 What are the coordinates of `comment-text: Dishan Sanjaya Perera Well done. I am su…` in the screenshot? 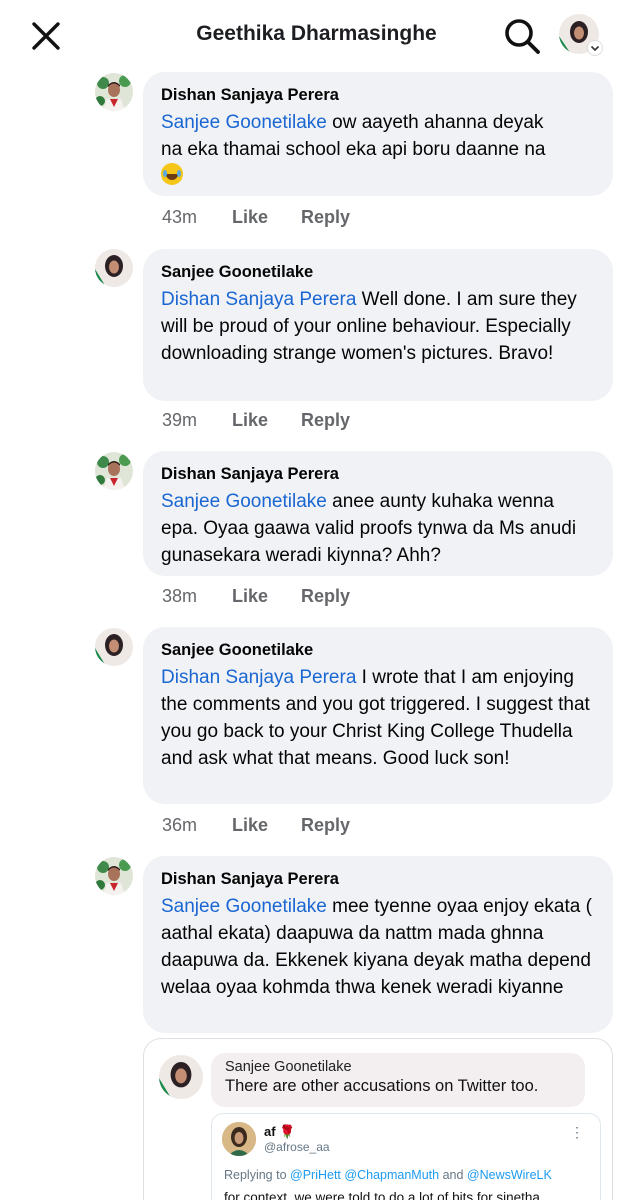 It's located at (369, 326).